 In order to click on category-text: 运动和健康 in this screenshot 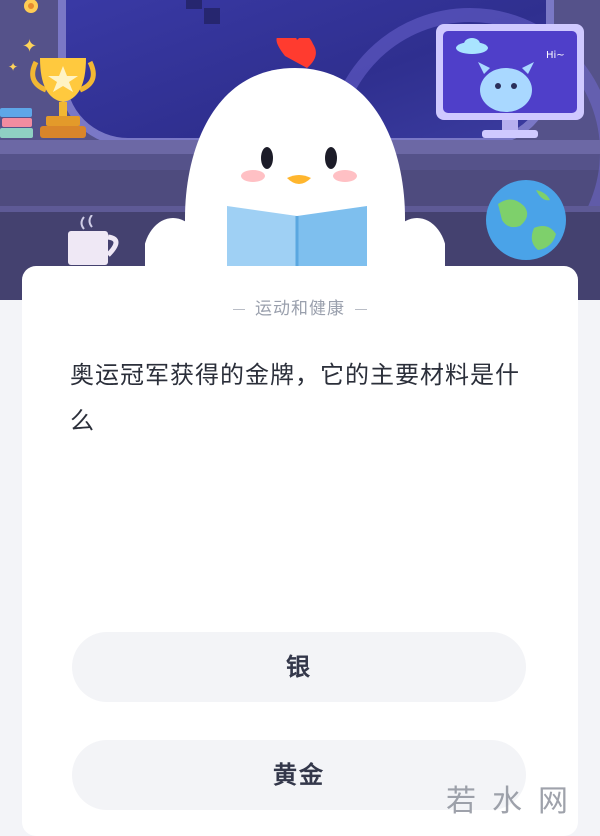, I will do `click(300, 309)`.